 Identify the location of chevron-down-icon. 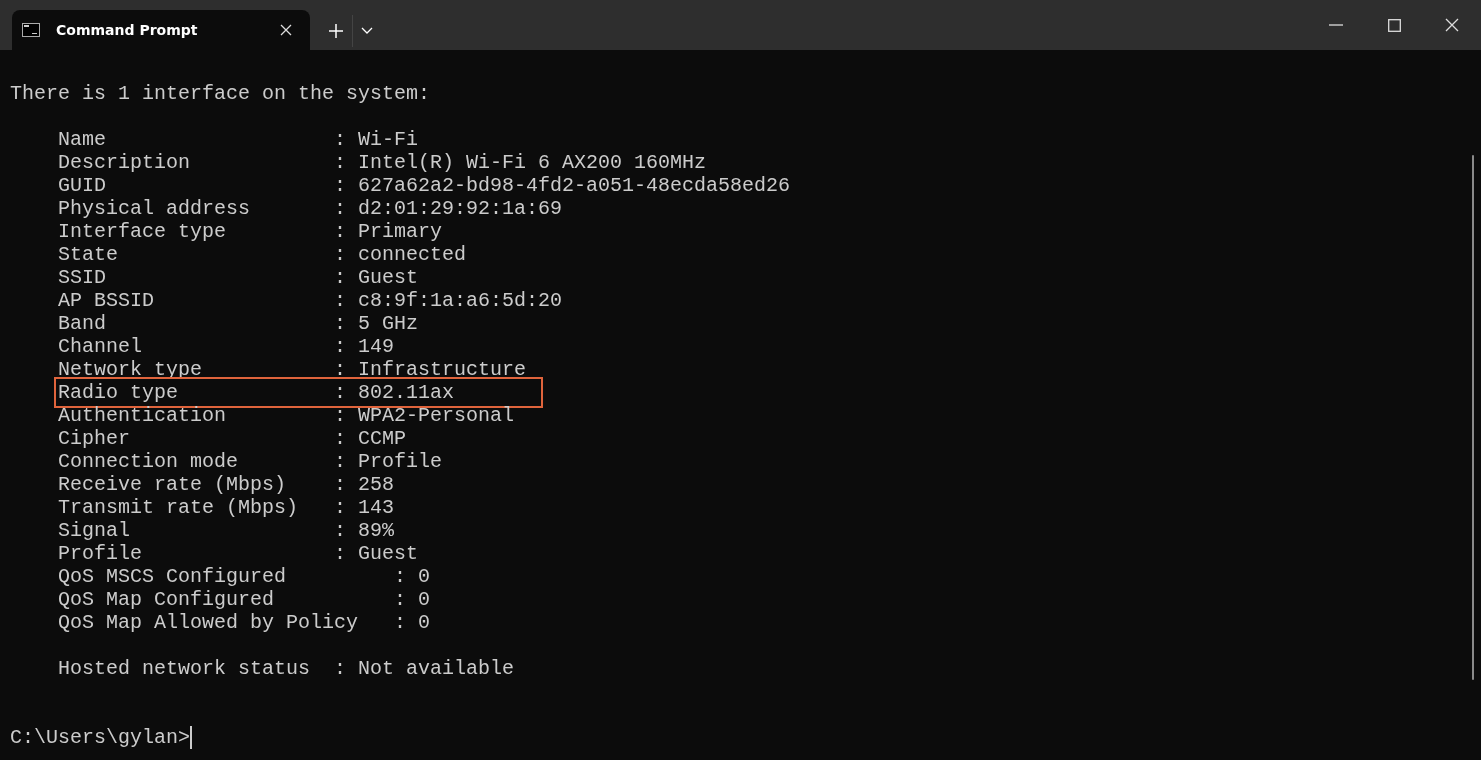
(366, 31).